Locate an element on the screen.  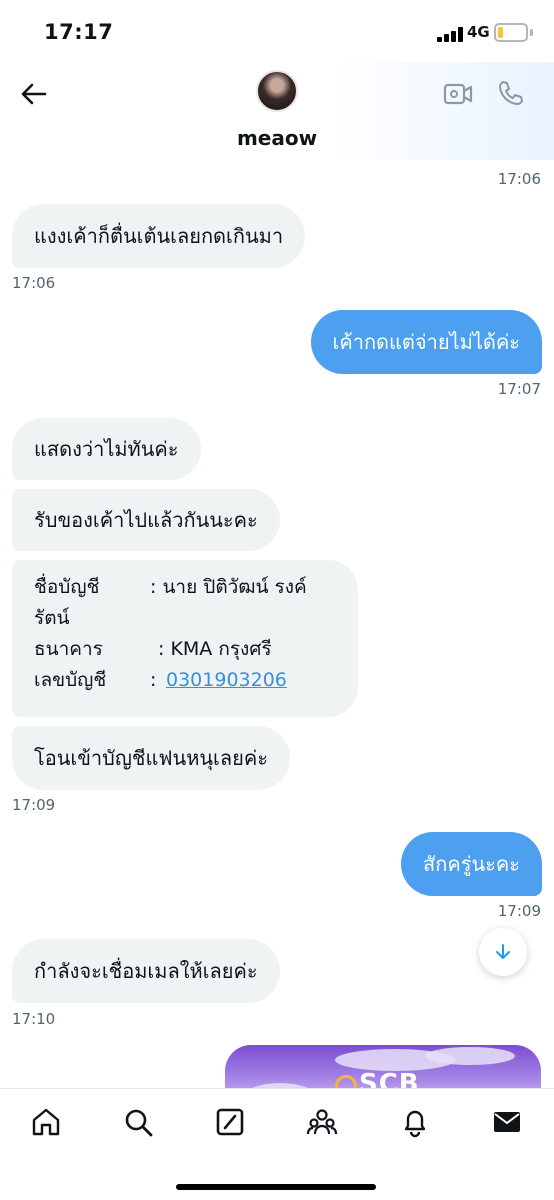
search-icon is located at coordinates (138, 1122).